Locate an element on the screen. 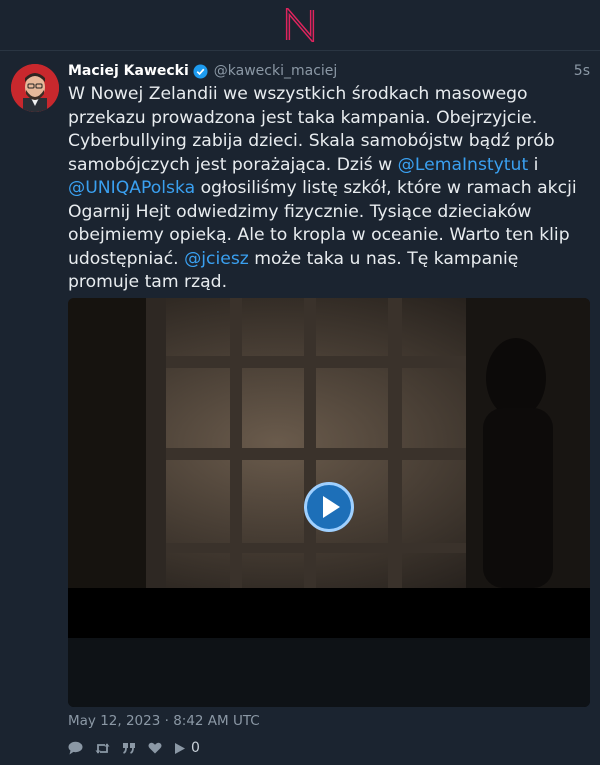 Image resolution: width=600 pixels, height=765 pixels. reply-button is located at coordinates (75, 748).